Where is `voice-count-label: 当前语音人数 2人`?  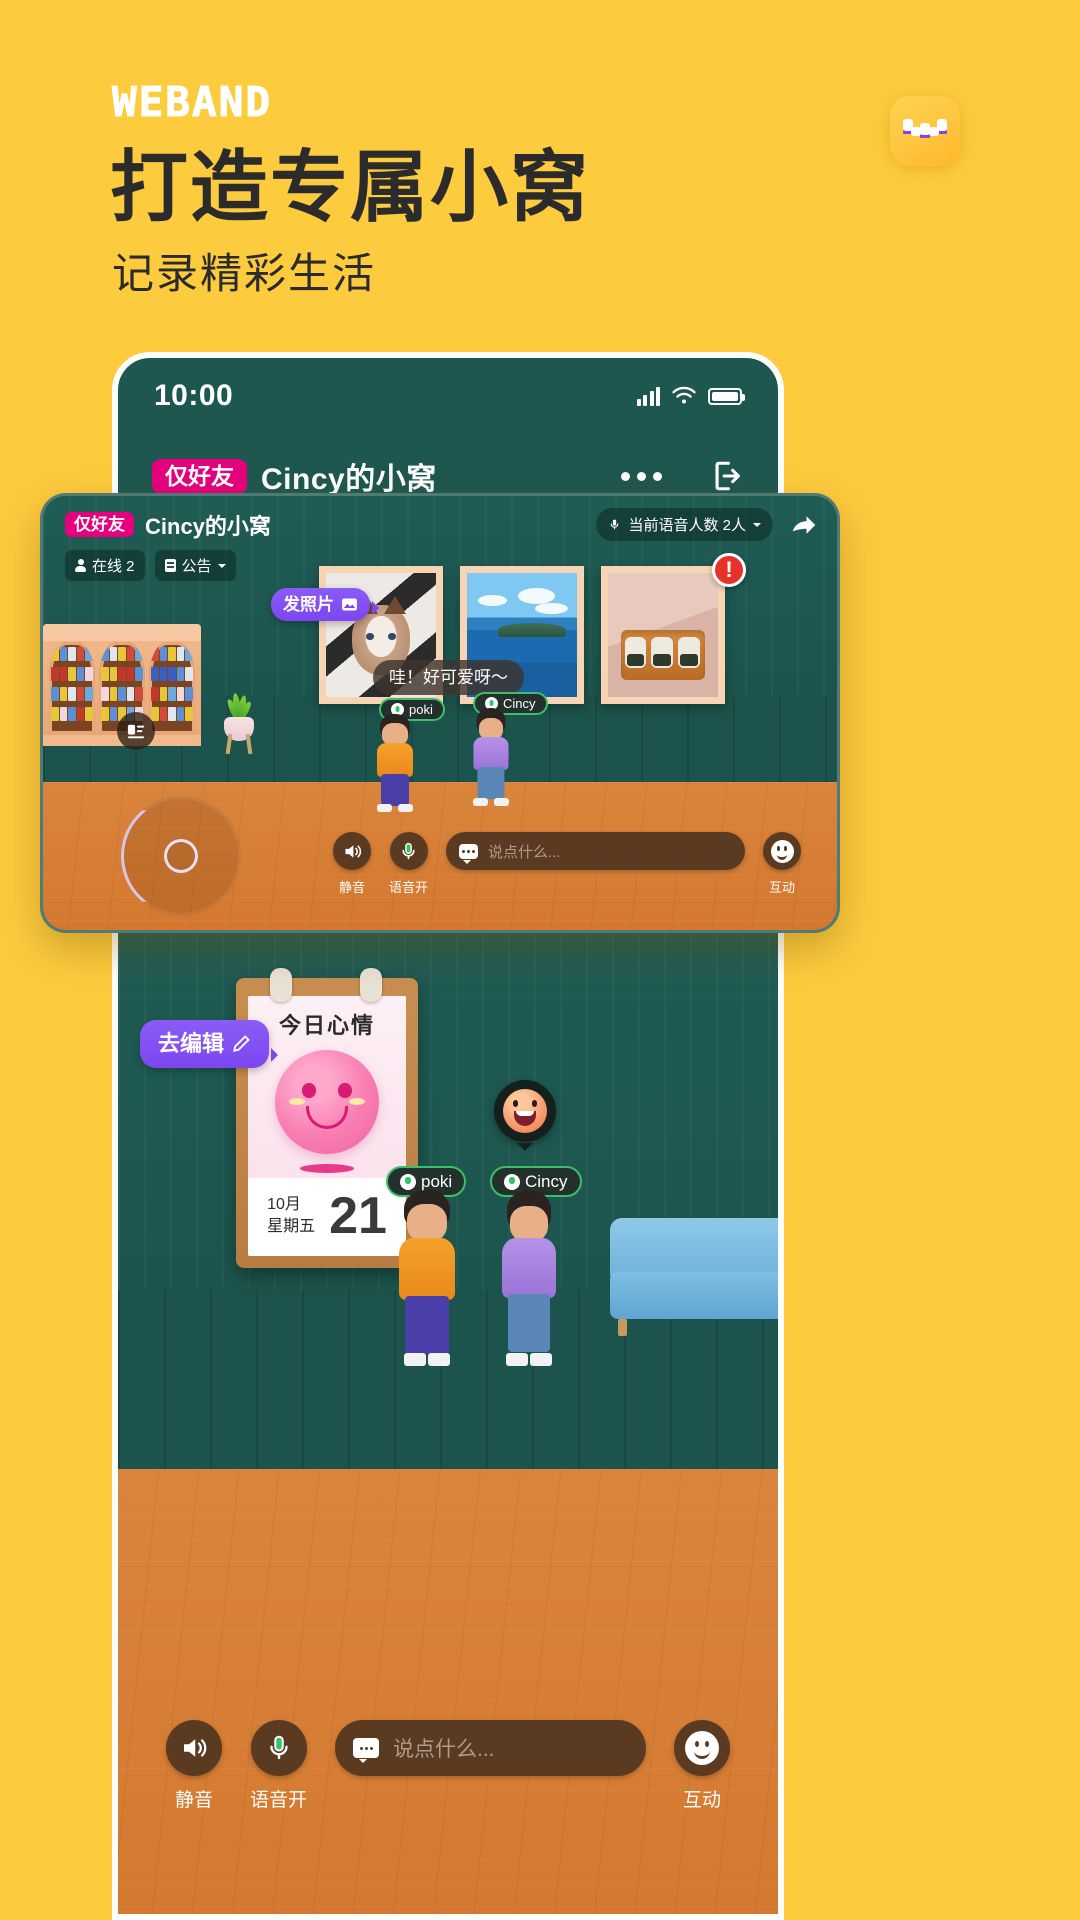 voice-count-label: 当前语音人数 2人 is located at coordinates (687, 525).